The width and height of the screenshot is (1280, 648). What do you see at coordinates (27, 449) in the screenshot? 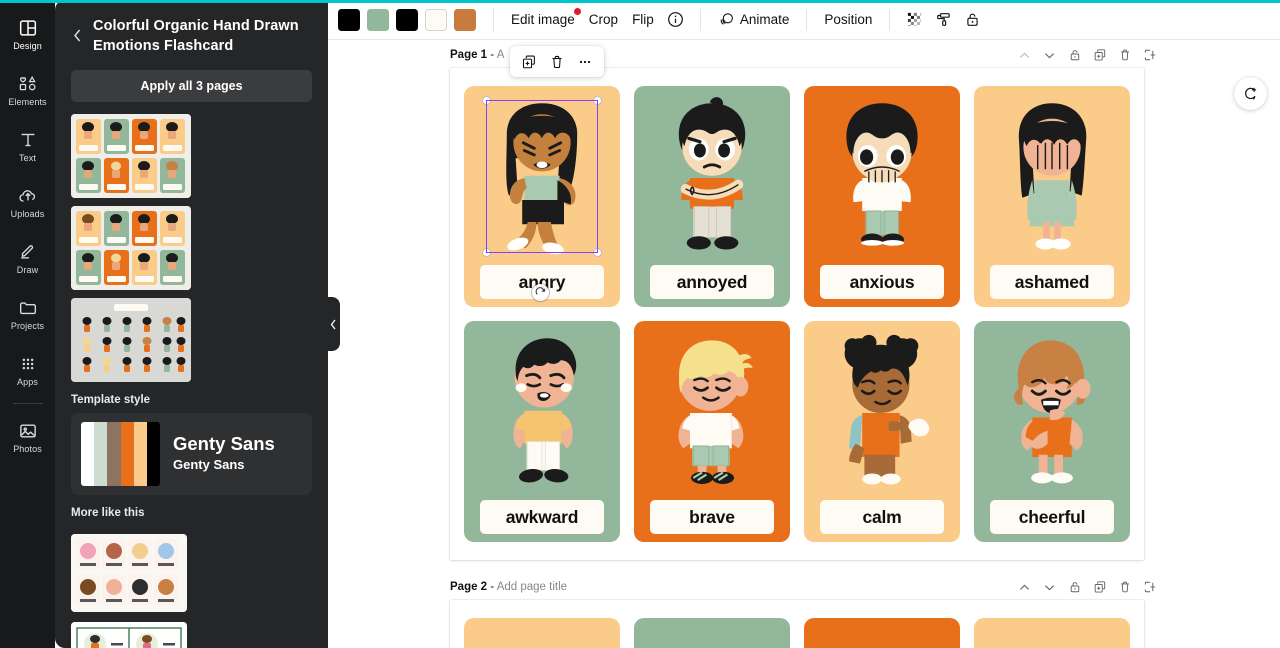
I see `sidebar-item-label: Photos` at bounding box center [27, 449].